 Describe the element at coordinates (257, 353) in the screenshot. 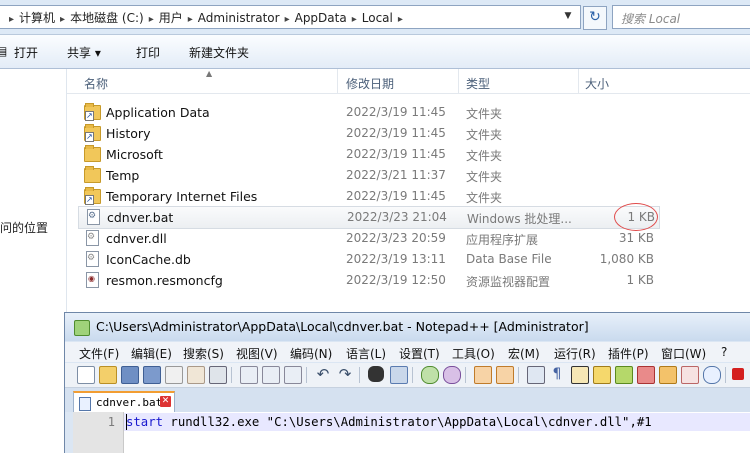

I see `menu-view: 视图(V)` at that location.